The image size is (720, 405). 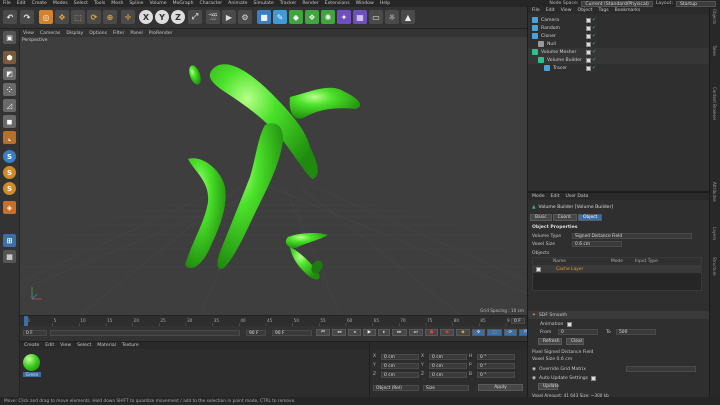 What do you see at coordinates (619, 36) in the screenshot?
I see `object-row-cloner: Cloner ✓` at bounding box center [619, 36].